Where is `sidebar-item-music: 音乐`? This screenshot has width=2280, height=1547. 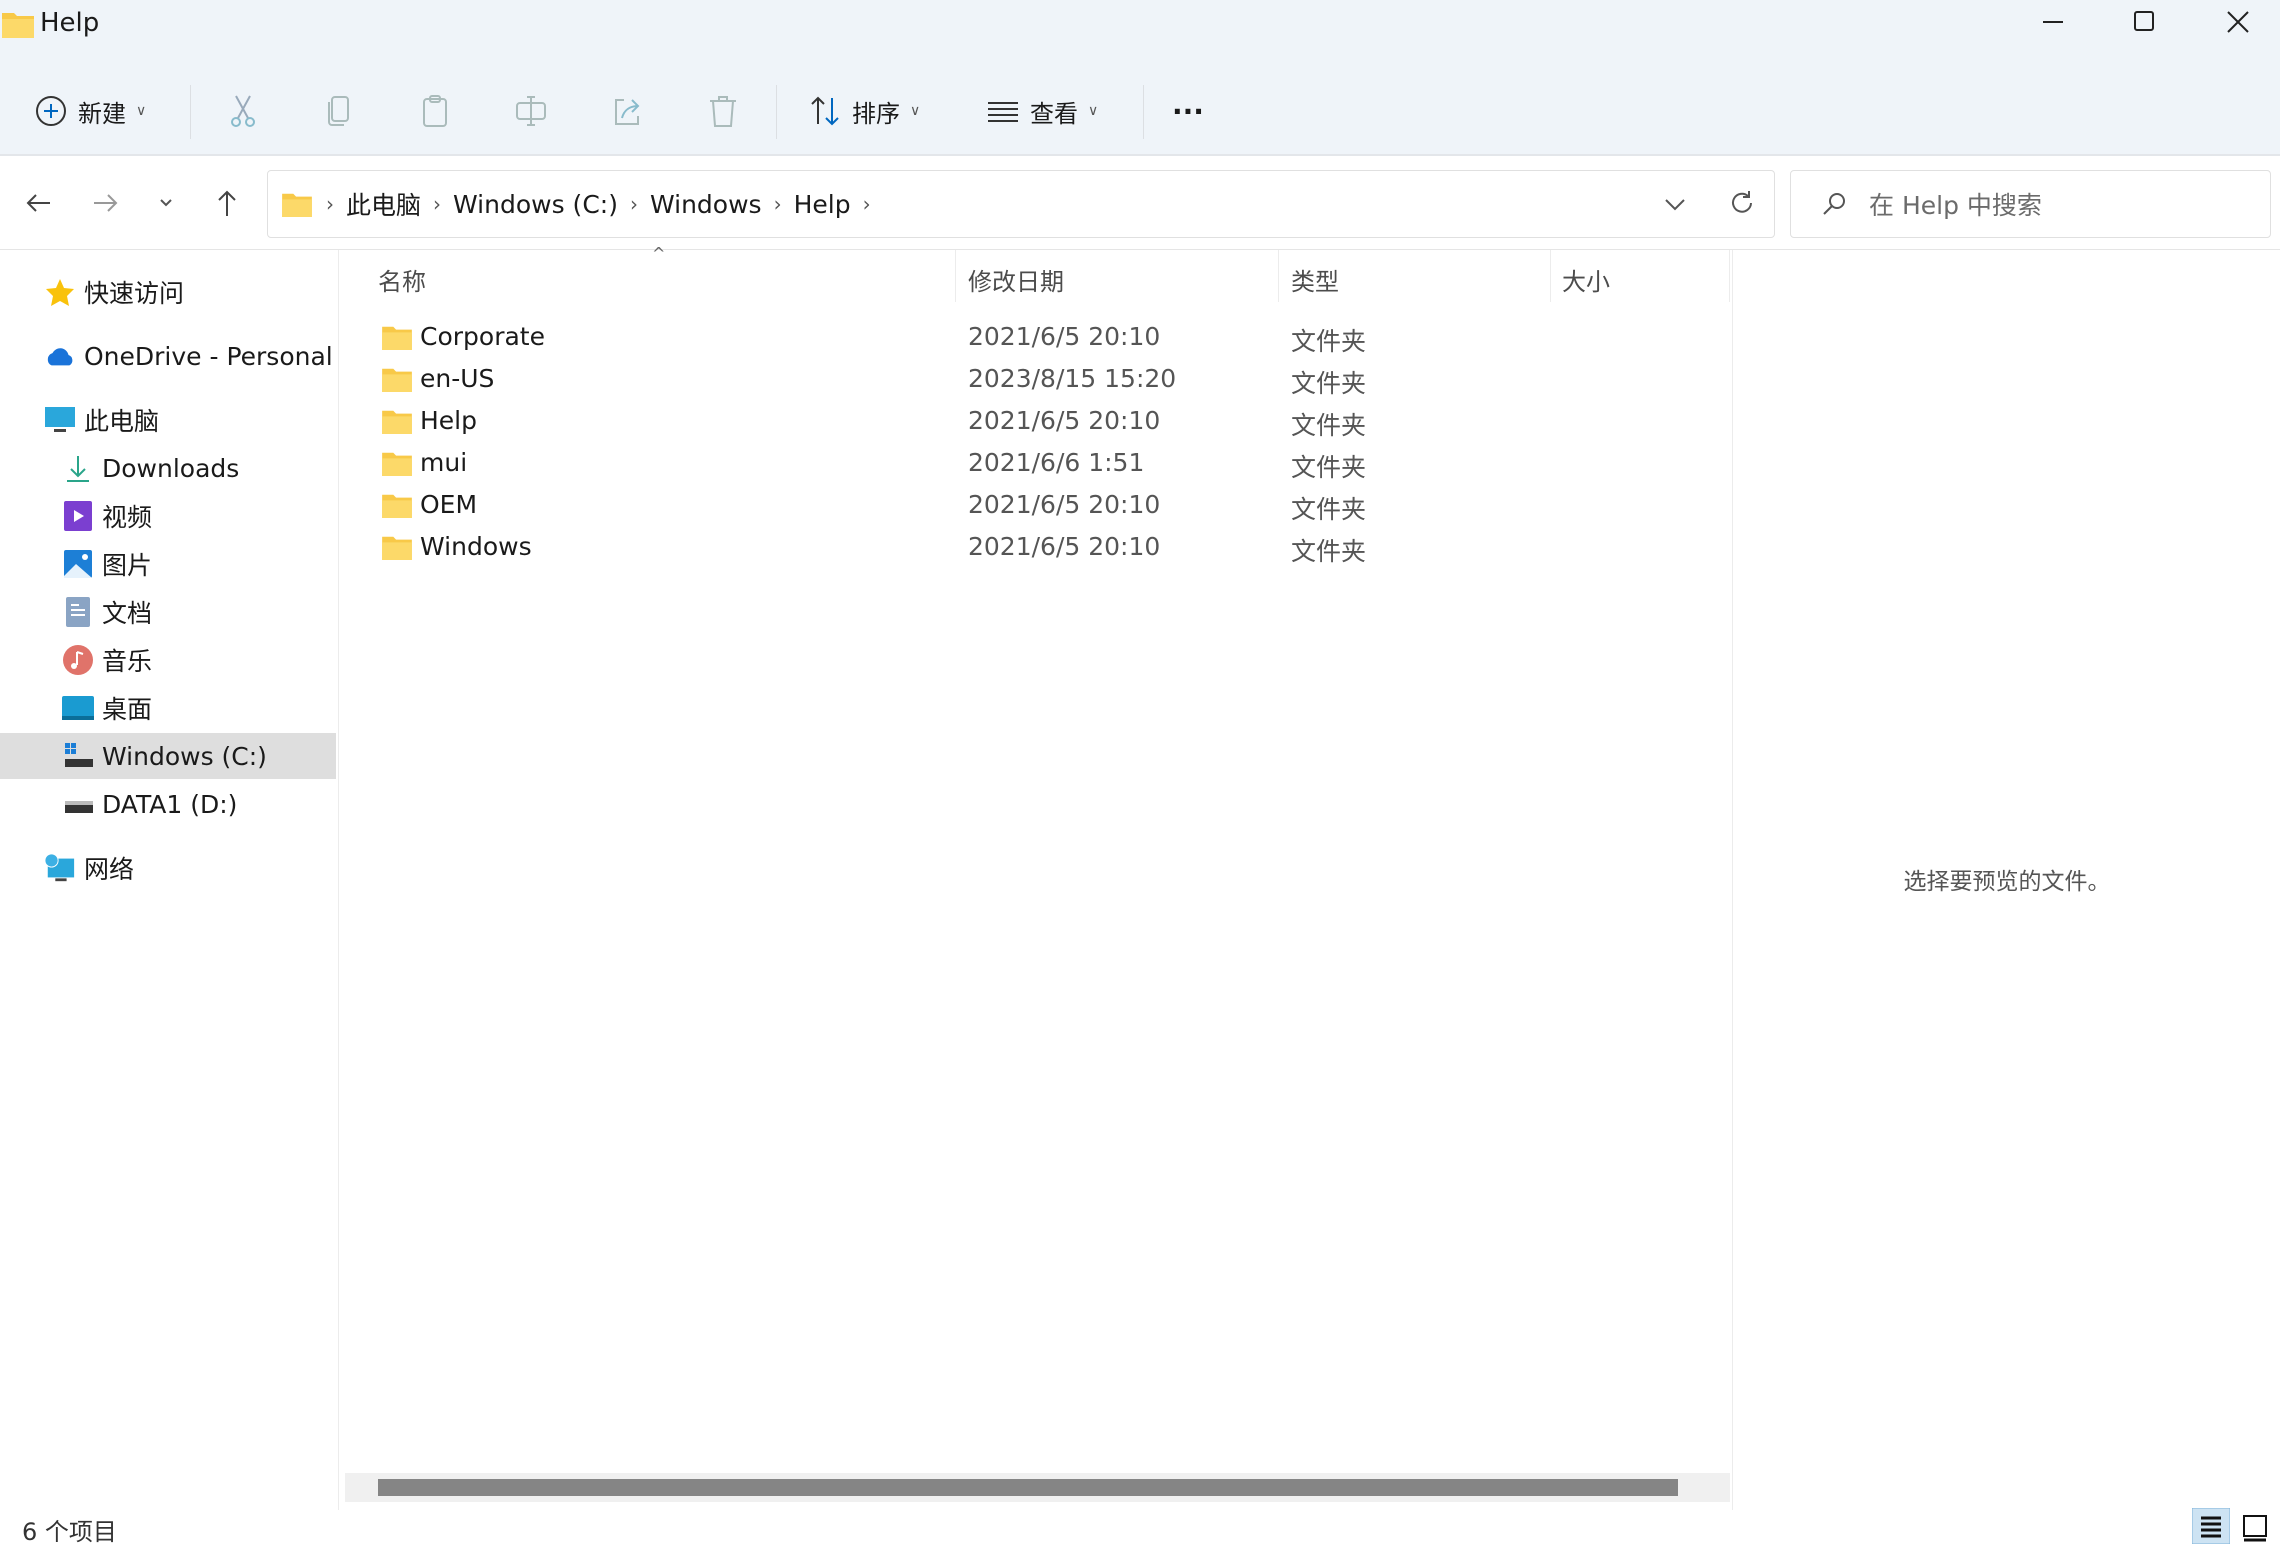
sidebar-item-music: 音乐 is located at coordinates (168, 660).